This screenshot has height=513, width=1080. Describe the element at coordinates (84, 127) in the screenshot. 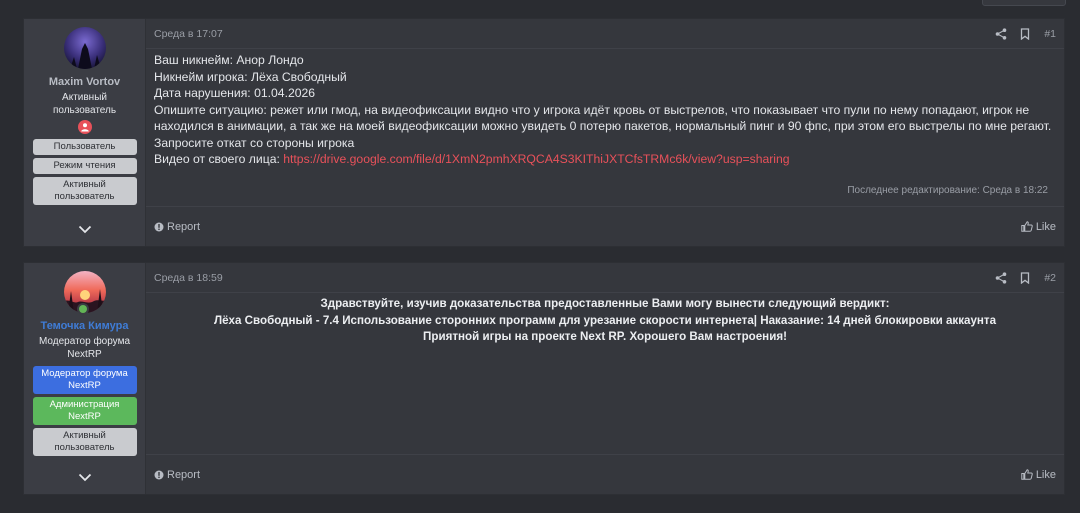

I see `user-role-icon` at that location.